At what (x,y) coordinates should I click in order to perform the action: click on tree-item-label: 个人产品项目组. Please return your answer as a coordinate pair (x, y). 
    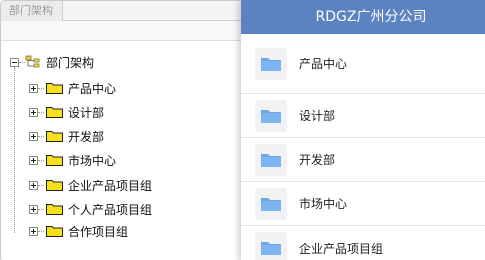
    Looking at the image, I should click on (110, 209).